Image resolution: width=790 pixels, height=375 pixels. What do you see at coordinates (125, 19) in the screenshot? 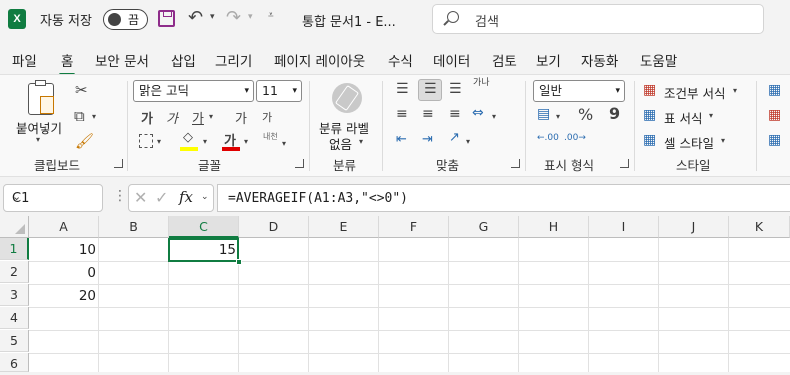
I see `autosave-toggle: 끔` at bounding box center [125, 19].